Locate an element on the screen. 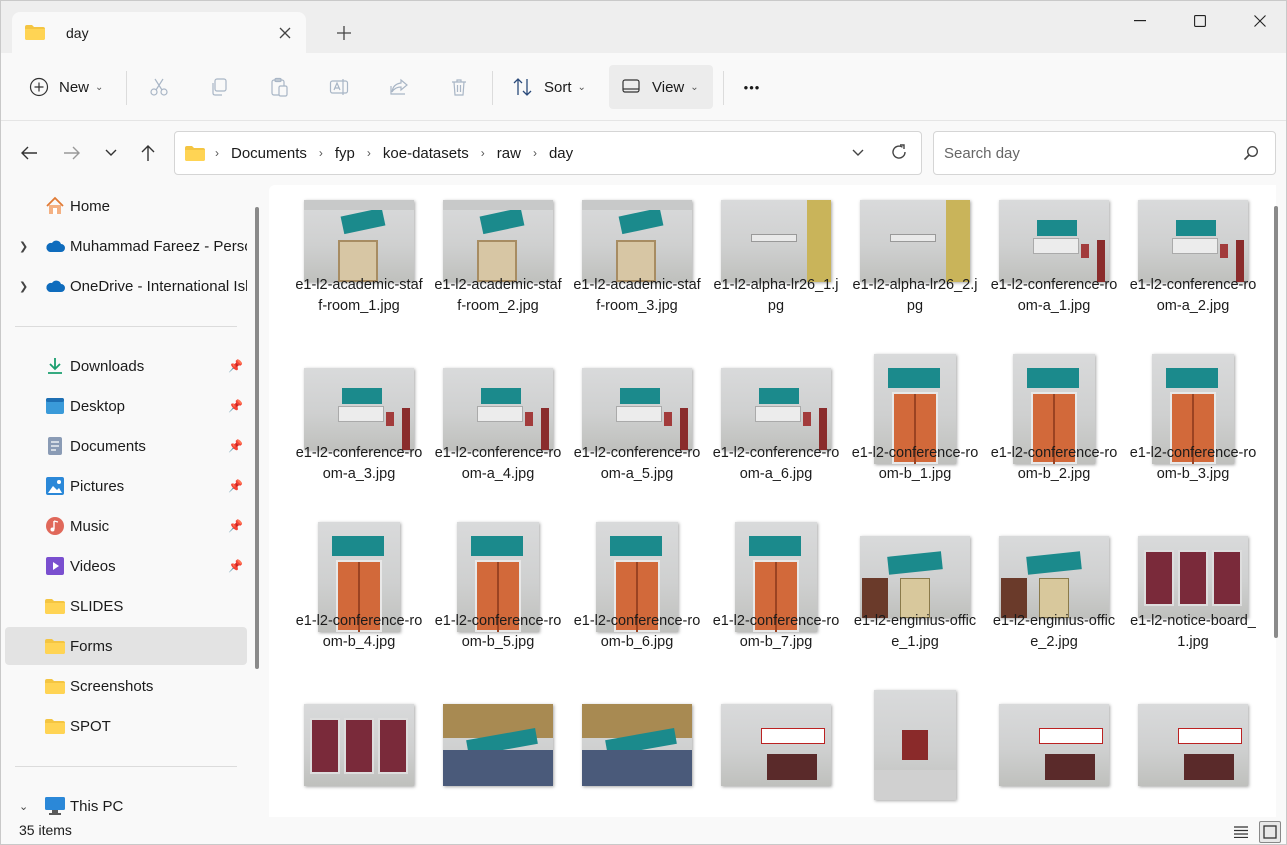  sidebar-item-pictures: Pictures 📌 is located at coordinates (126, 486).